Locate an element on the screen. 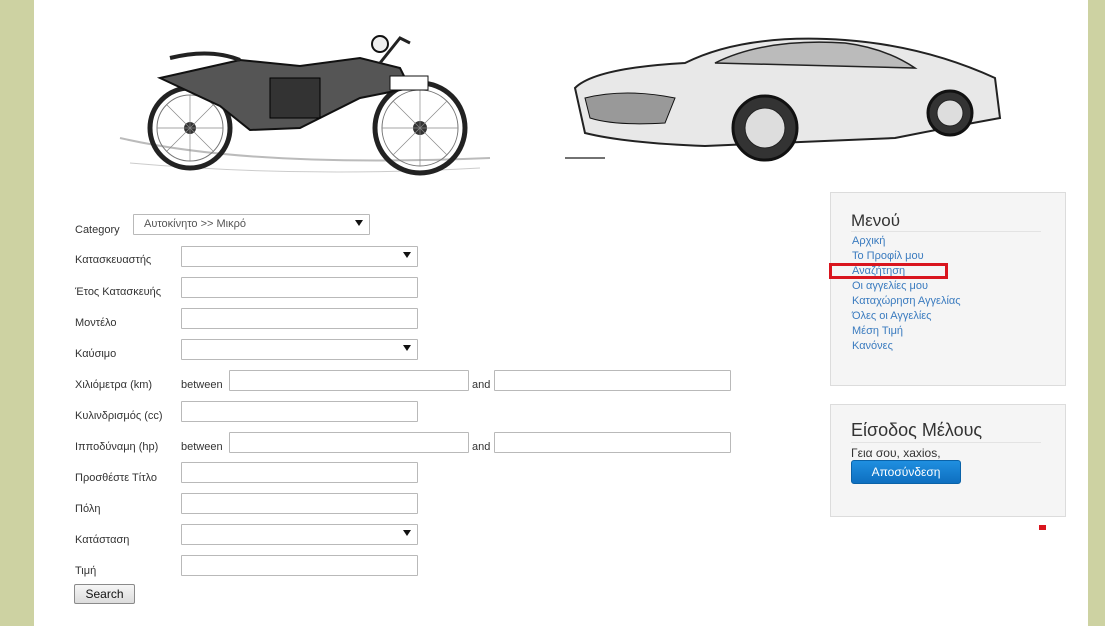 The height and width of the screenshot is (626, 1105). menu-item-all-ads: Όλες οι Αγγελίες is located at coordinates (891, 316).